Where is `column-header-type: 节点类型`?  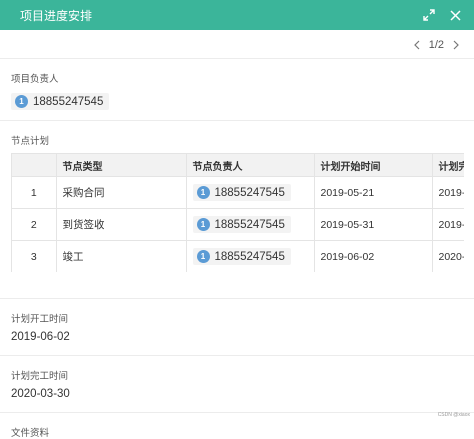 column-header-type: 节点类型 is located at coordinates (121, 165).